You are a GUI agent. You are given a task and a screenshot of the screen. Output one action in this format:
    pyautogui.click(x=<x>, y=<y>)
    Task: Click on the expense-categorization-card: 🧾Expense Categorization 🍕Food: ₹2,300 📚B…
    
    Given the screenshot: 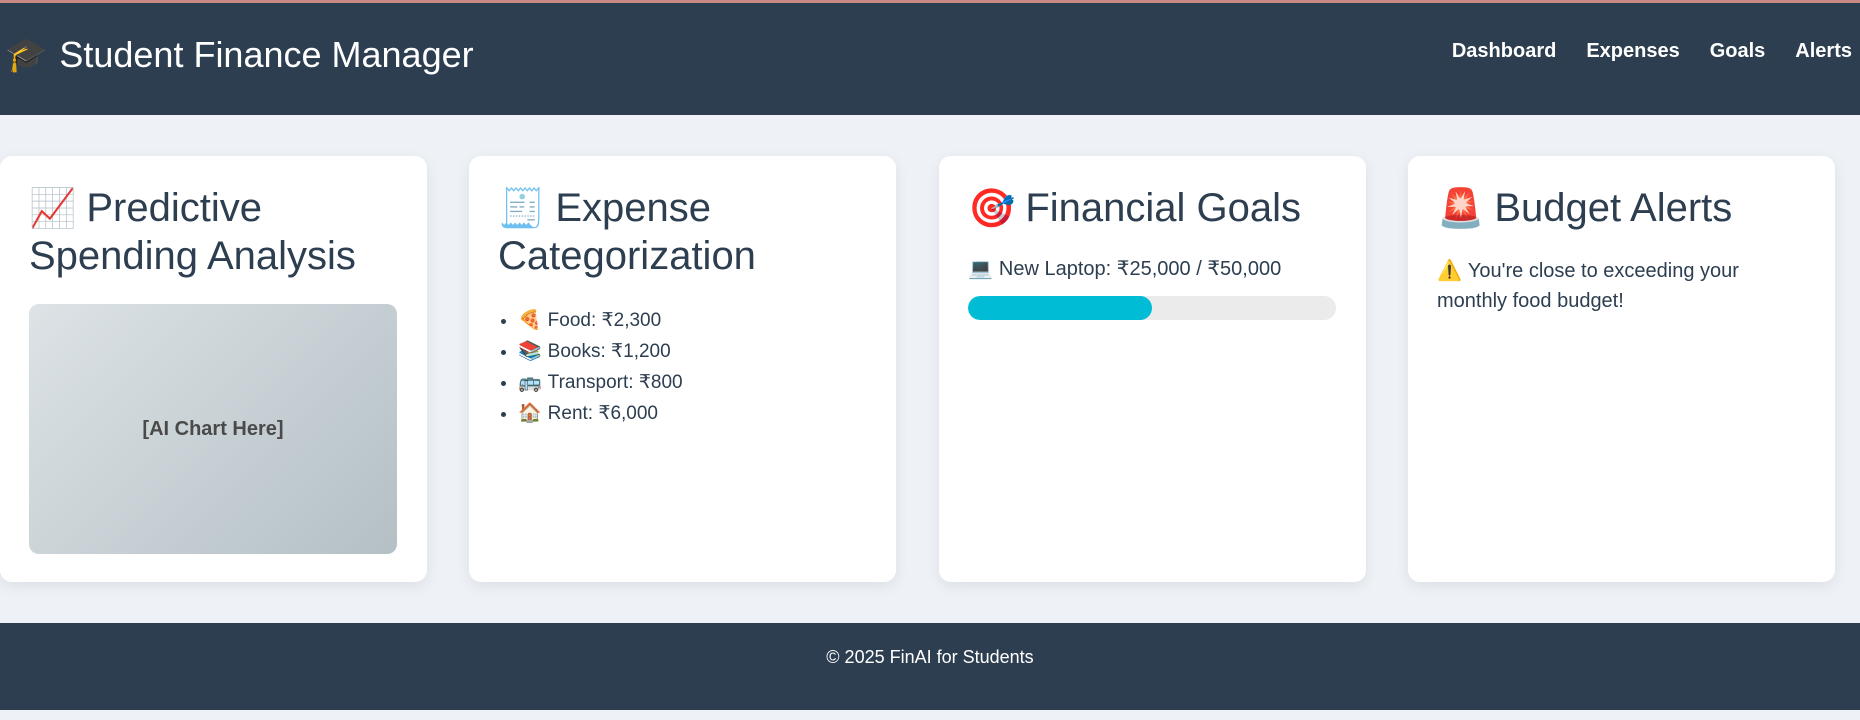 What is the action you would take?
    pyautogui.click(x=682, y=369)
    